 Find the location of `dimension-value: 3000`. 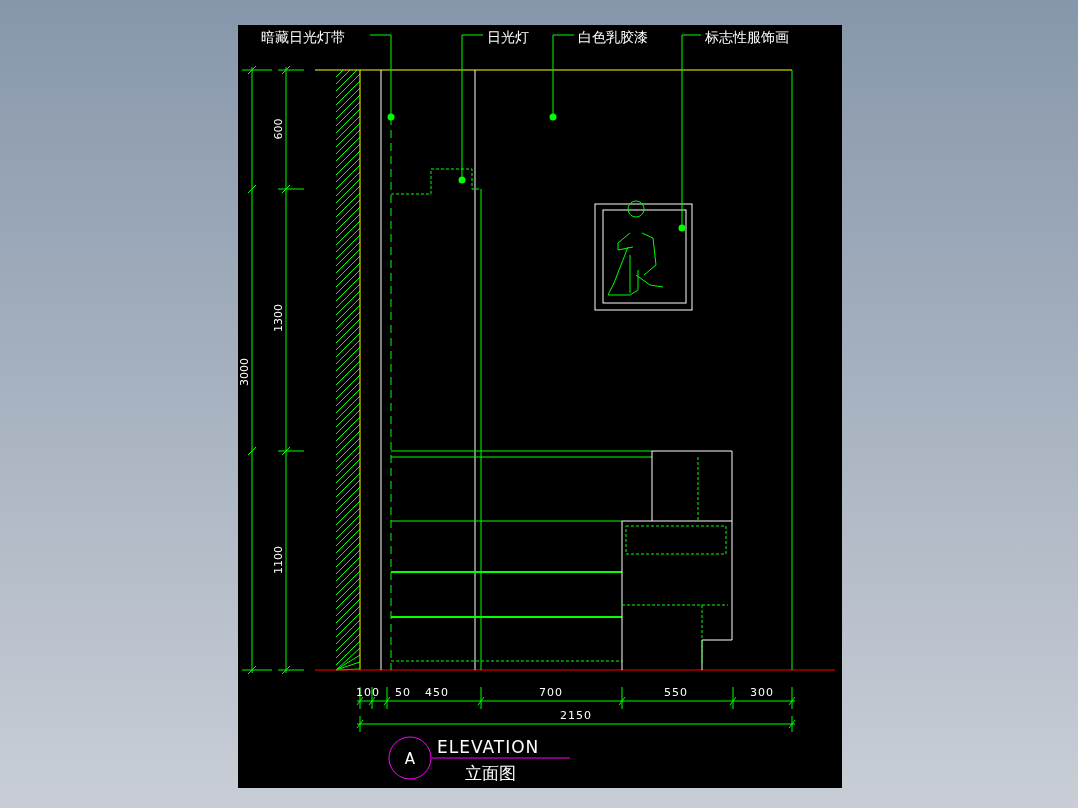

dimension-value: 3000 is located at coordinates (244, 372).